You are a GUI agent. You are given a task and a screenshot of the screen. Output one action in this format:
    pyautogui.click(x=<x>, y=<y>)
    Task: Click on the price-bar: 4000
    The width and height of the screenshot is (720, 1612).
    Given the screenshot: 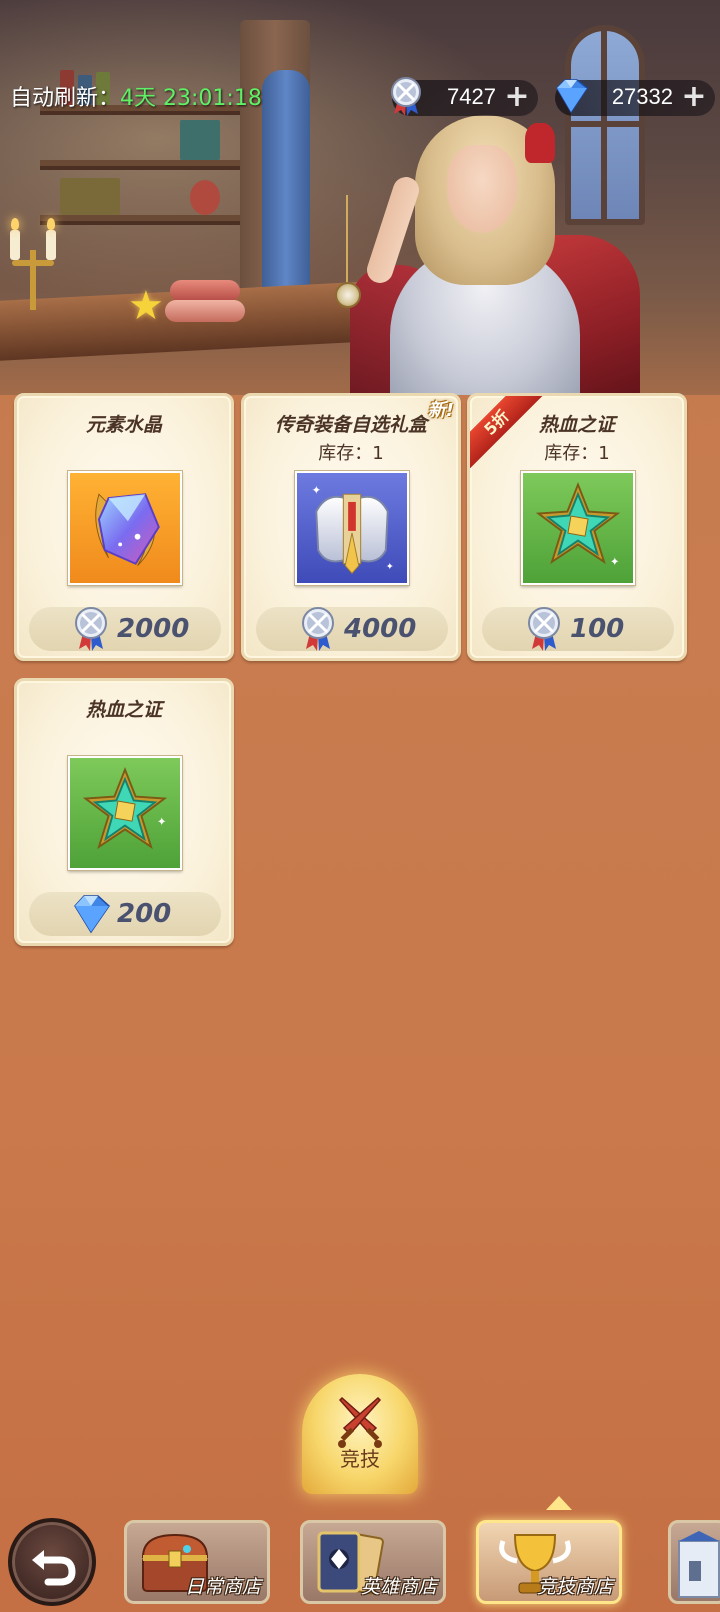 What is the action you would take?
    pyautogui.click(x=352, y=629)
    